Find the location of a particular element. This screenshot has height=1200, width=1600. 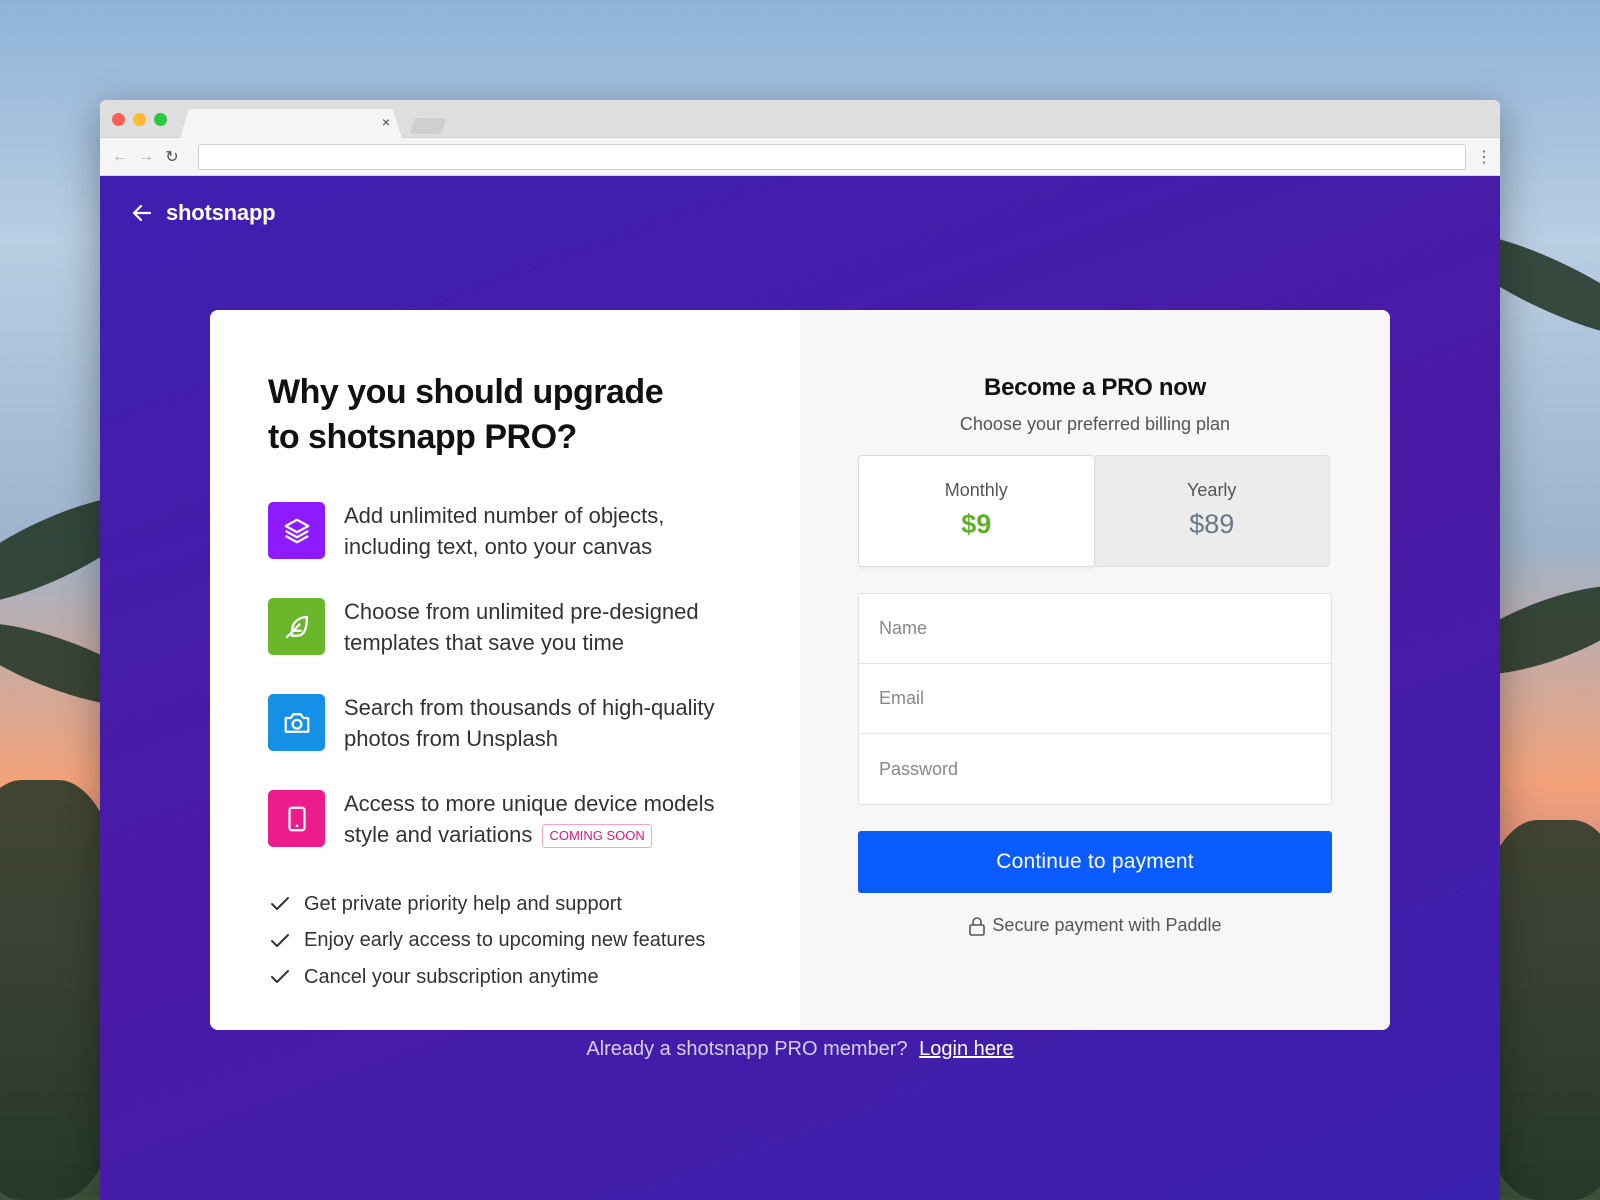

list-item: Cancel your subscription anytime is located at coordinates (505, 977).